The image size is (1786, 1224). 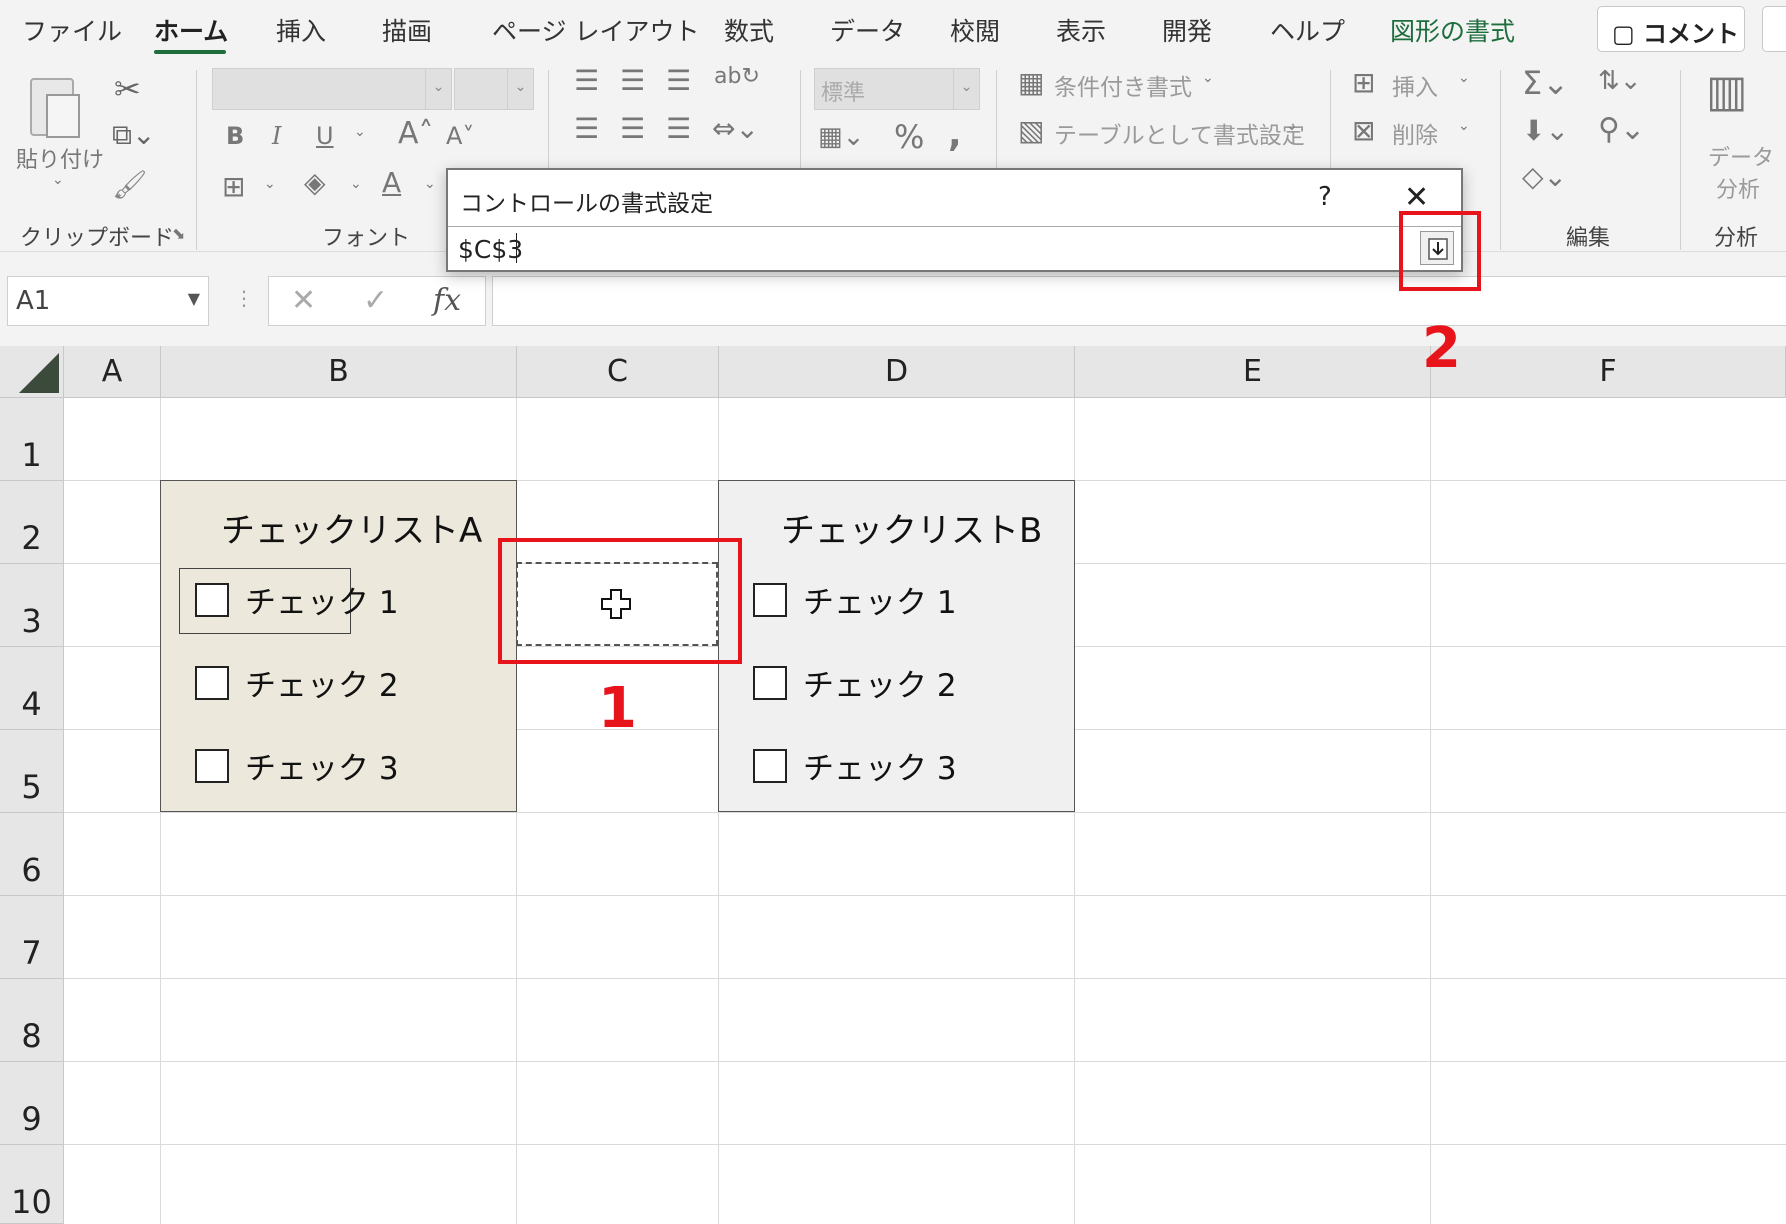 What do you see at coordinates (1671, 29) in the screenshot?
I see `comment-button: ▢ コメント` at bounding box center [1671, 29].